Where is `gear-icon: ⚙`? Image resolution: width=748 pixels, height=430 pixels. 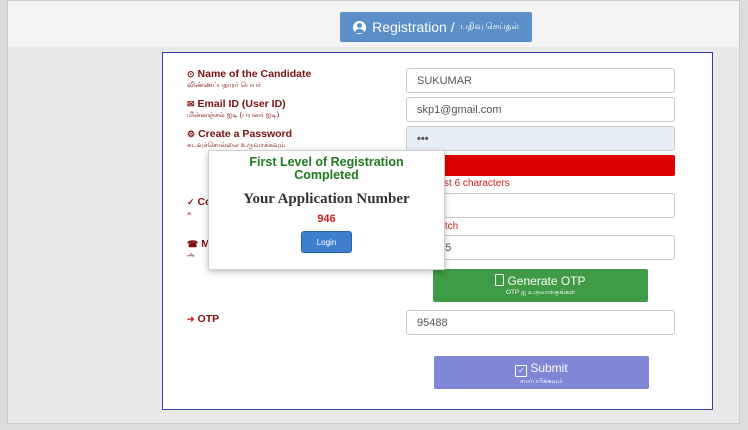
gear-icon: ⚙ is located at coordinates (191, 134).